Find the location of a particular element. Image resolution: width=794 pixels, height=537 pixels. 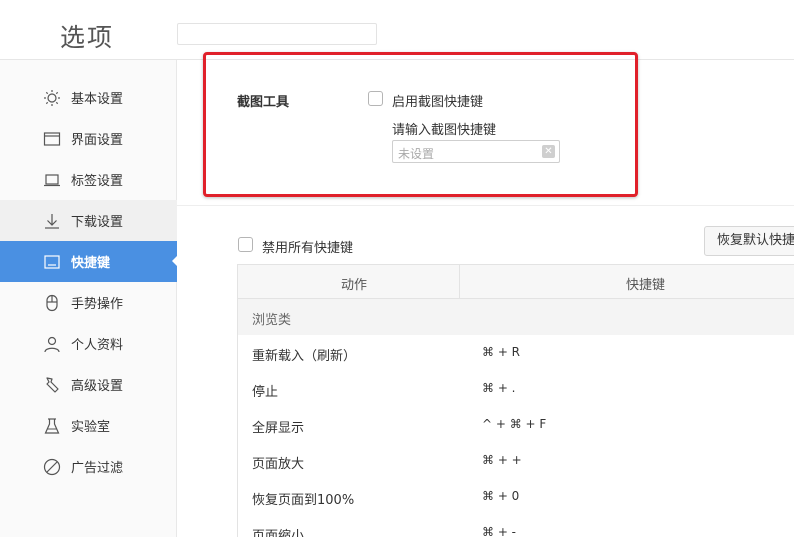

sidebar-item-gestures: 手势操作 is located at coordinates (88, 302).